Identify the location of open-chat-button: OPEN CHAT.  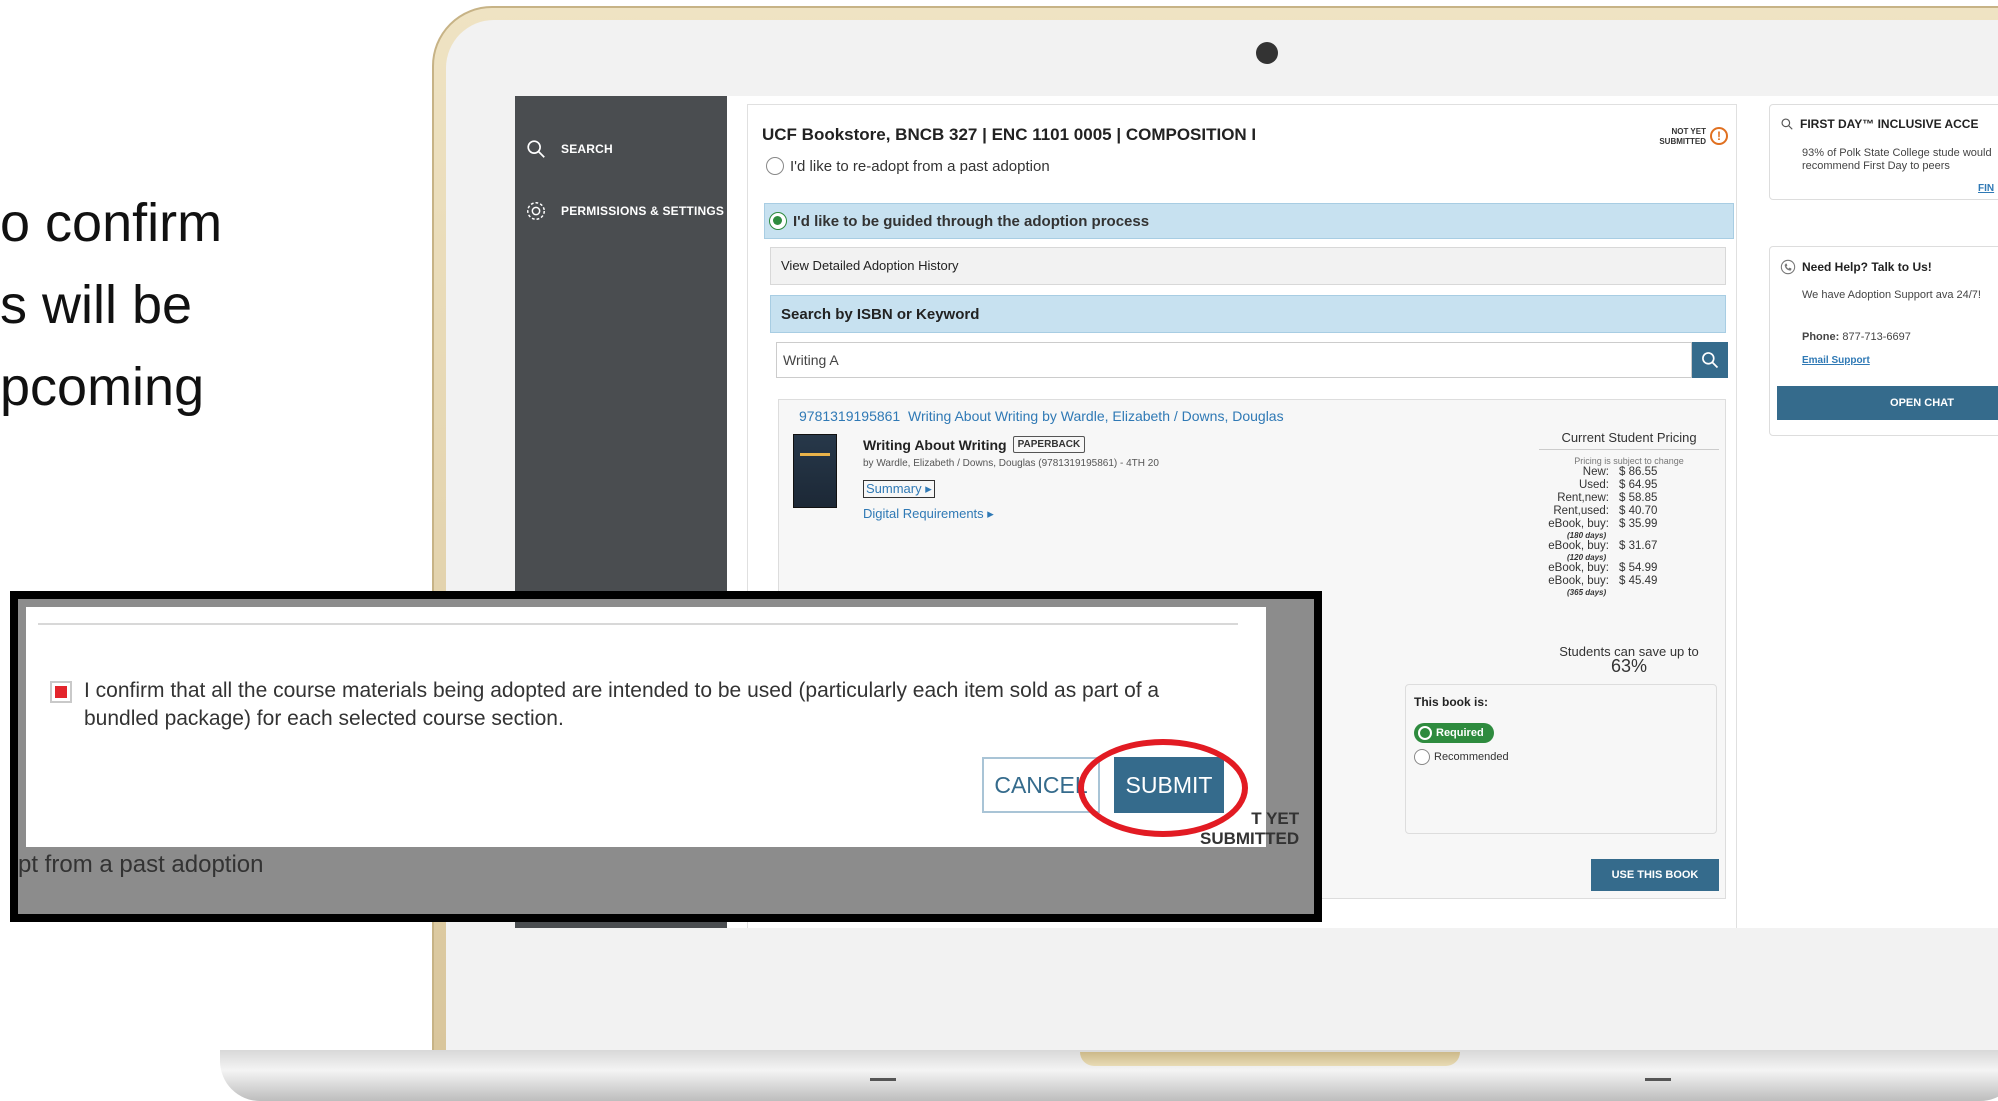
(1887, 403).